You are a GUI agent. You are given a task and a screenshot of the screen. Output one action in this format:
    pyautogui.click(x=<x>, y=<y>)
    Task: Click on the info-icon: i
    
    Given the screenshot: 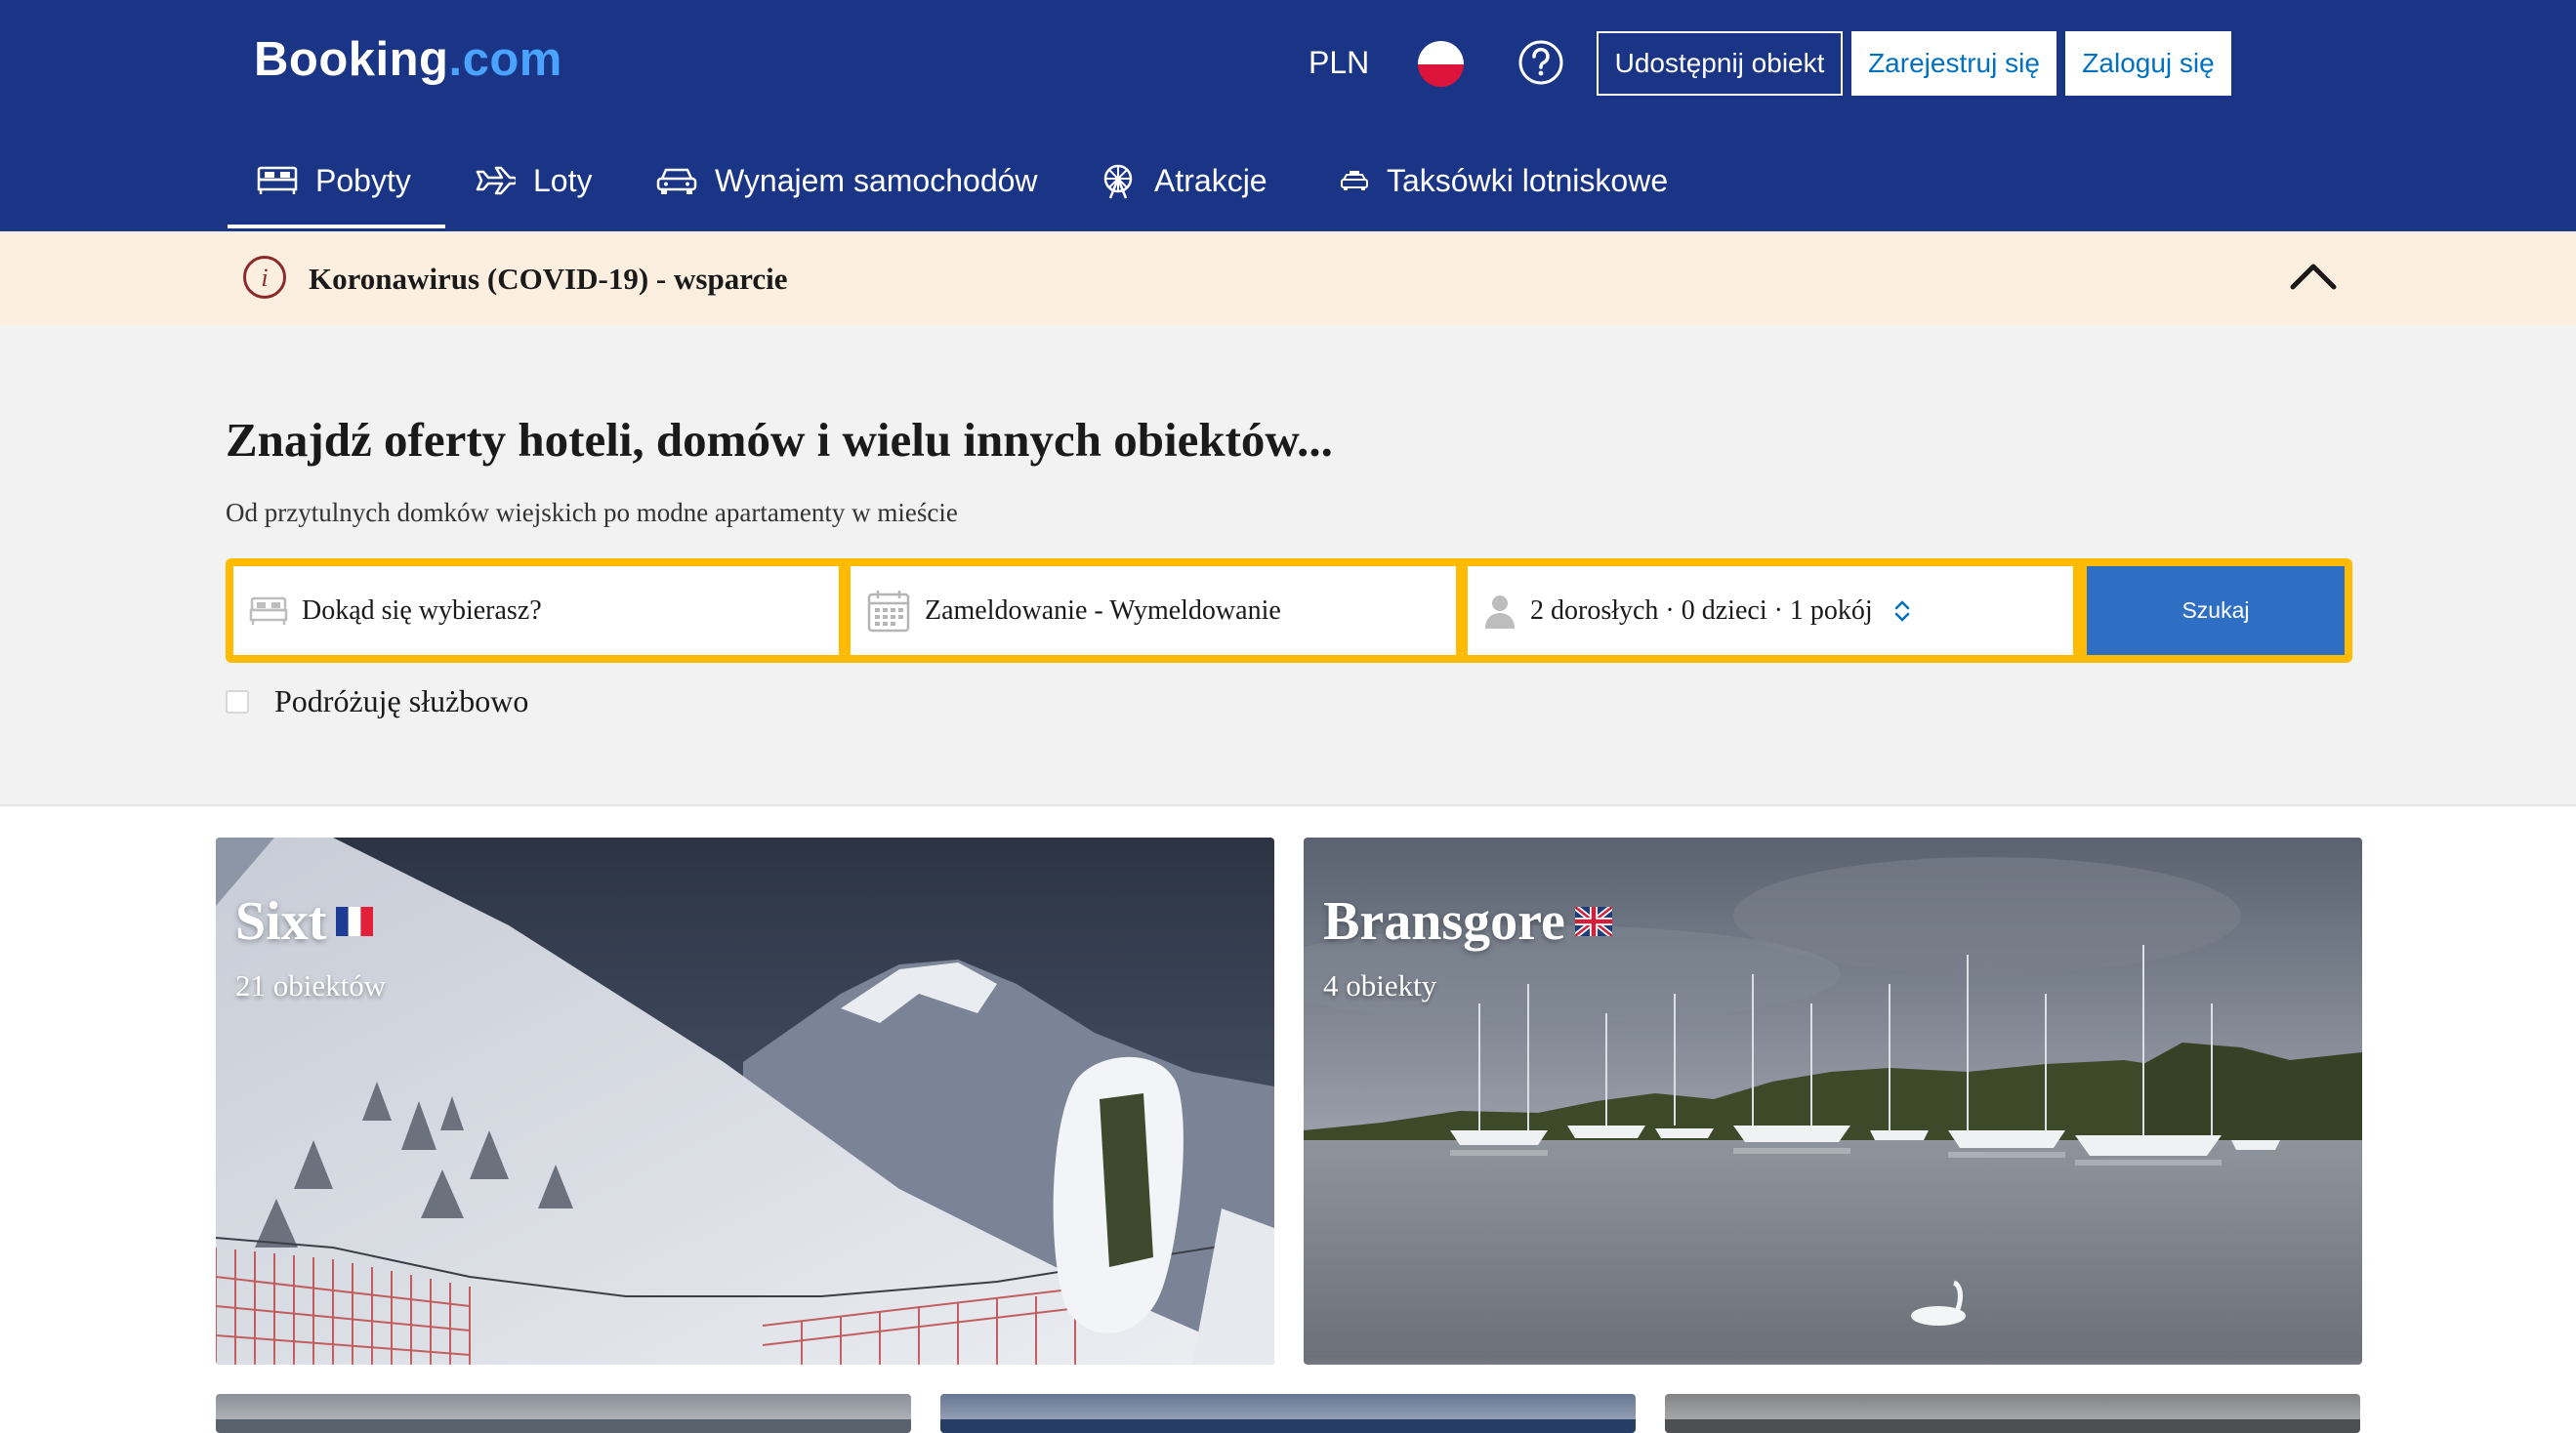 What is the action you would take?
    pyautogui.click(x=264, y=277)
    